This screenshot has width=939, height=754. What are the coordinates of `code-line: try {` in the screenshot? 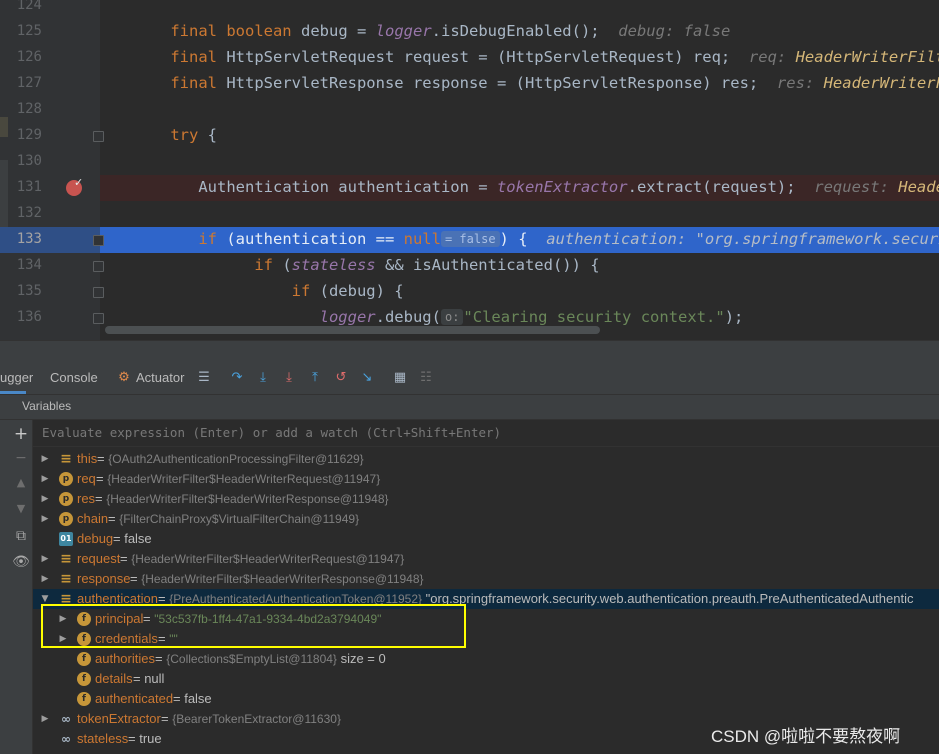 It's located at (193, 135).